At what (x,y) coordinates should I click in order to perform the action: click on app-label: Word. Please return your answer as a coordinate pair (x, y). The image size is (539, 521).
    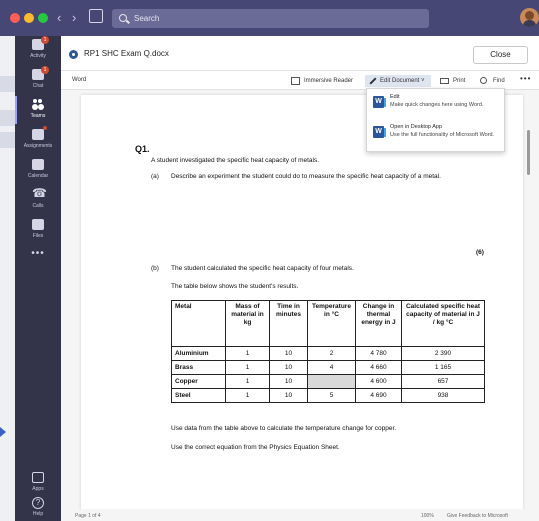
    Looking at the image, I should click on (79, 80).